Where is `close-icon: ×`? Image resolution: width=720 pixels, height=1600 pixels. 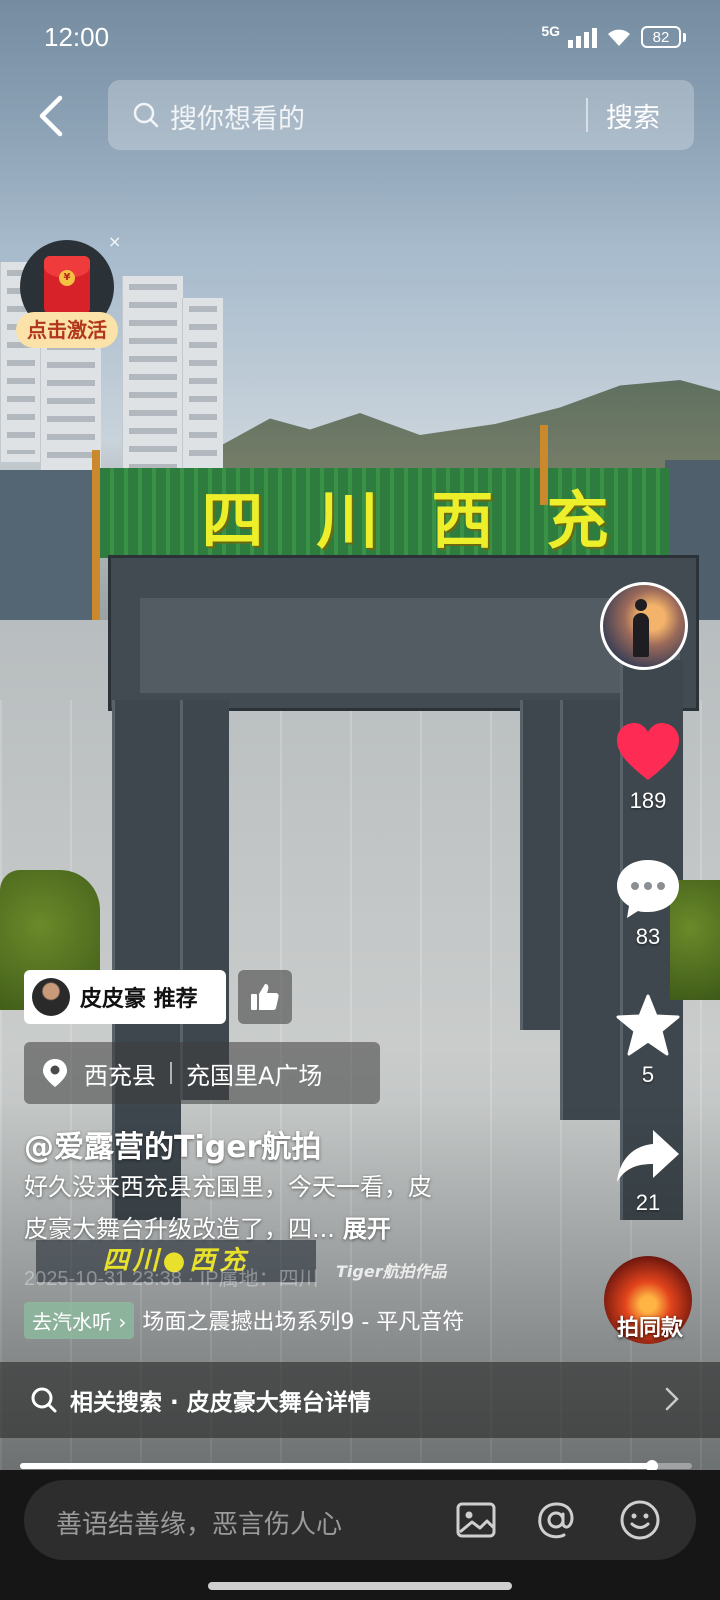 close-icon: × is located at coordinates (114, 241).